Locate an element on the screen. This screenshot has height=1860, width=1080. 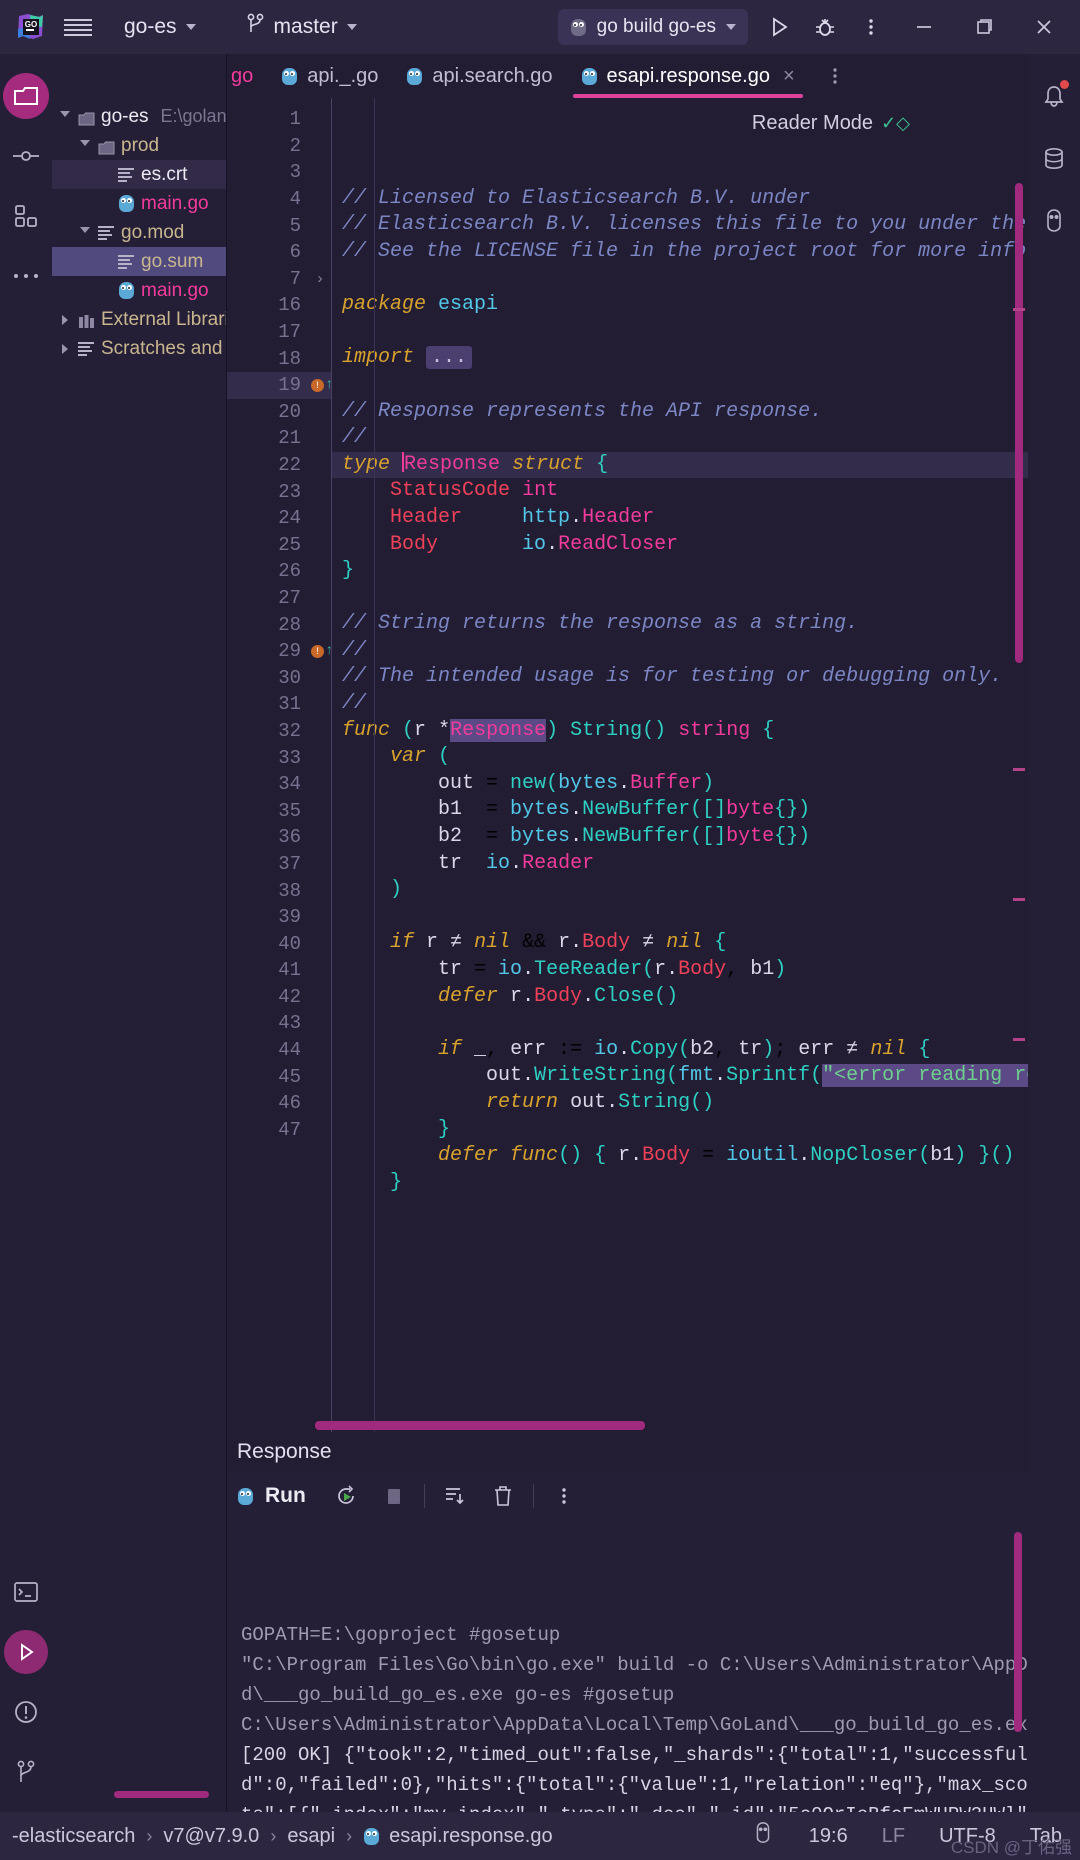
gutter-line-37: 37 is located at coordinates (268, 864).